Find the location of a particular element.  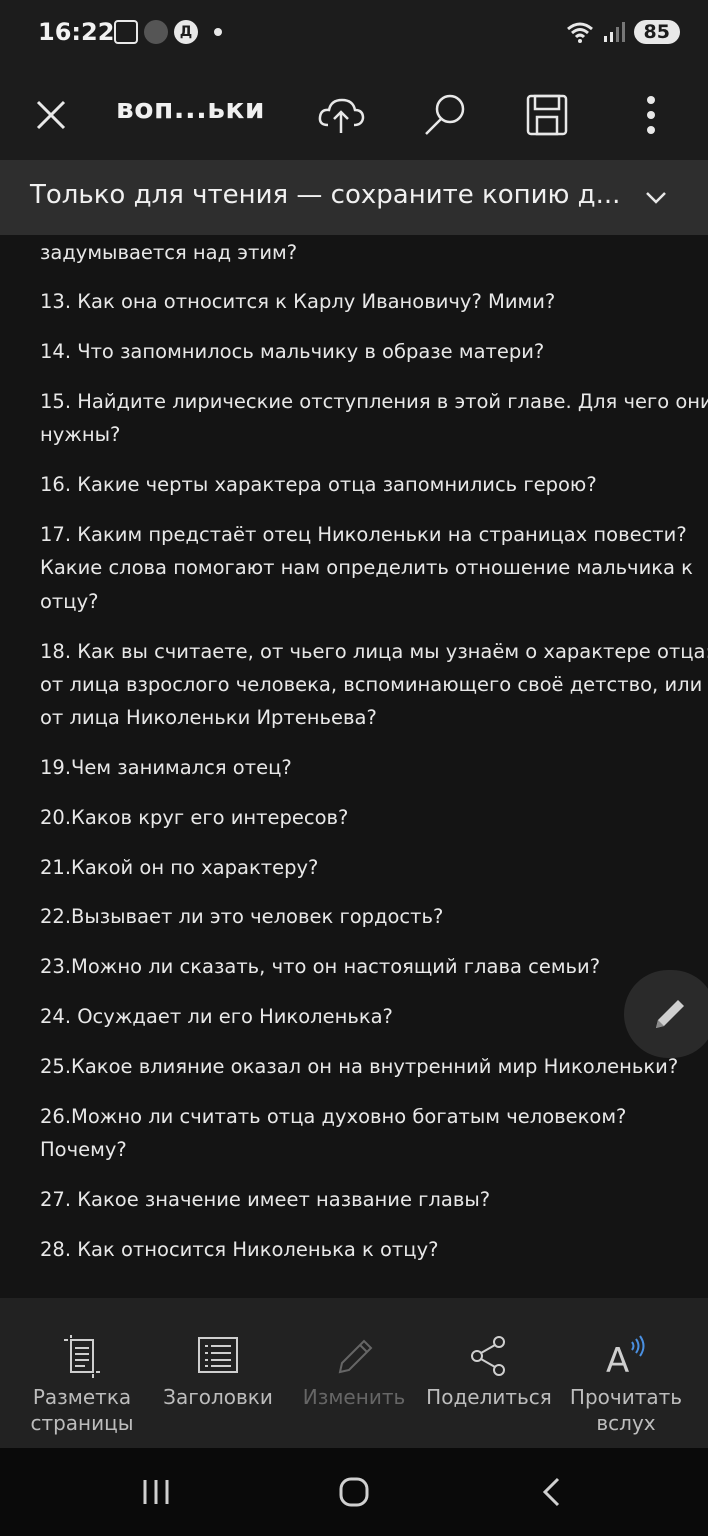

notification-icons: Д is located at coordinates (168, 32).